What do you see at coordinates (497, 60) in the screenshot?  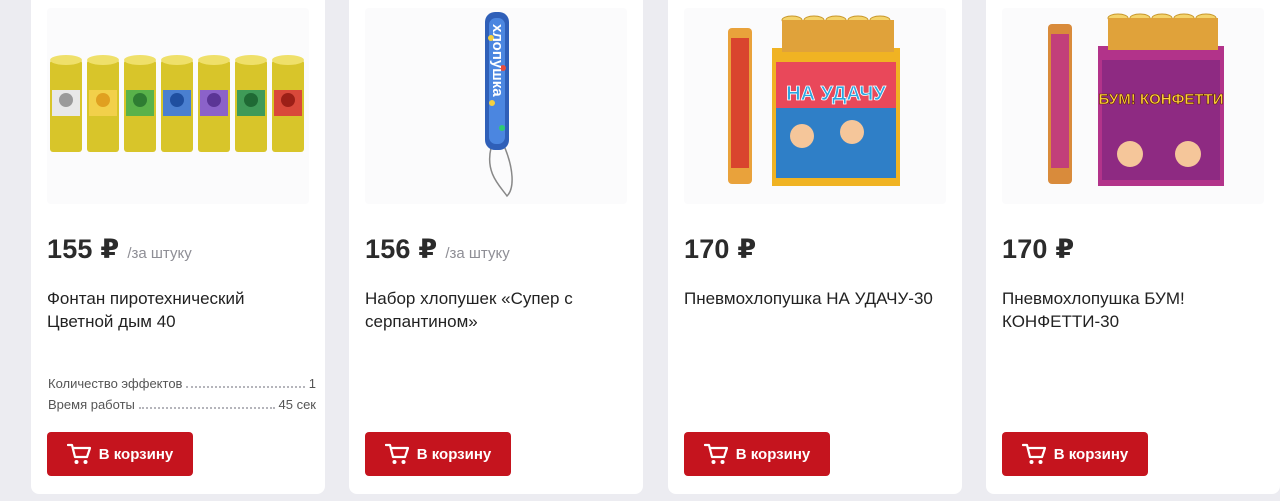 I see `popper-label-text: хлопушка` at bounding box center [497, 60].